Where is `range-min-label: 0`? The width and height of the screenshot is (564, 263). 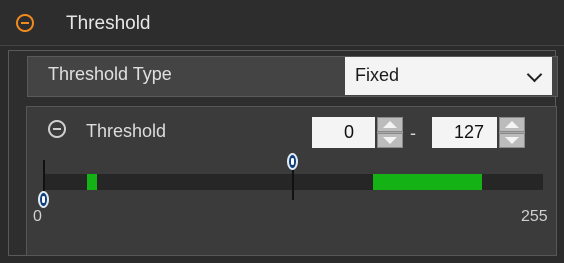 range-min-label: 0 is located at coordinates (37, 216).